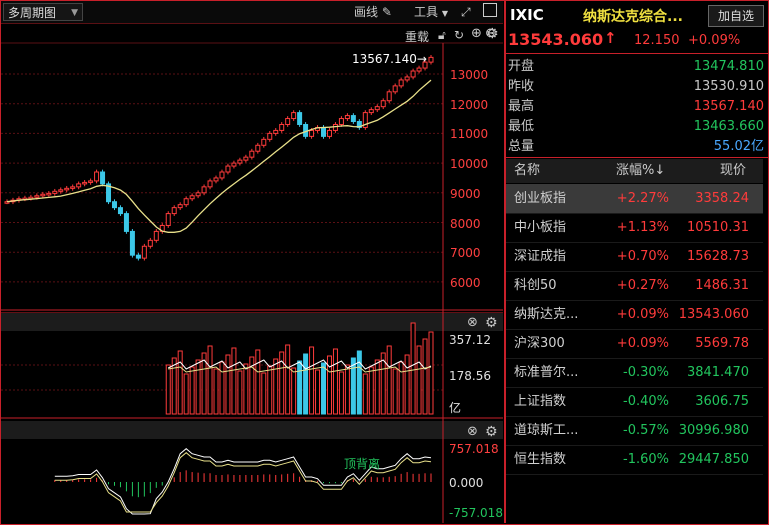 The image size is (769, 525). What do you see at coordinates (540, 459) in the screenshot?
I see `index-name: 恒生指数` at bounding box center [540, 459].